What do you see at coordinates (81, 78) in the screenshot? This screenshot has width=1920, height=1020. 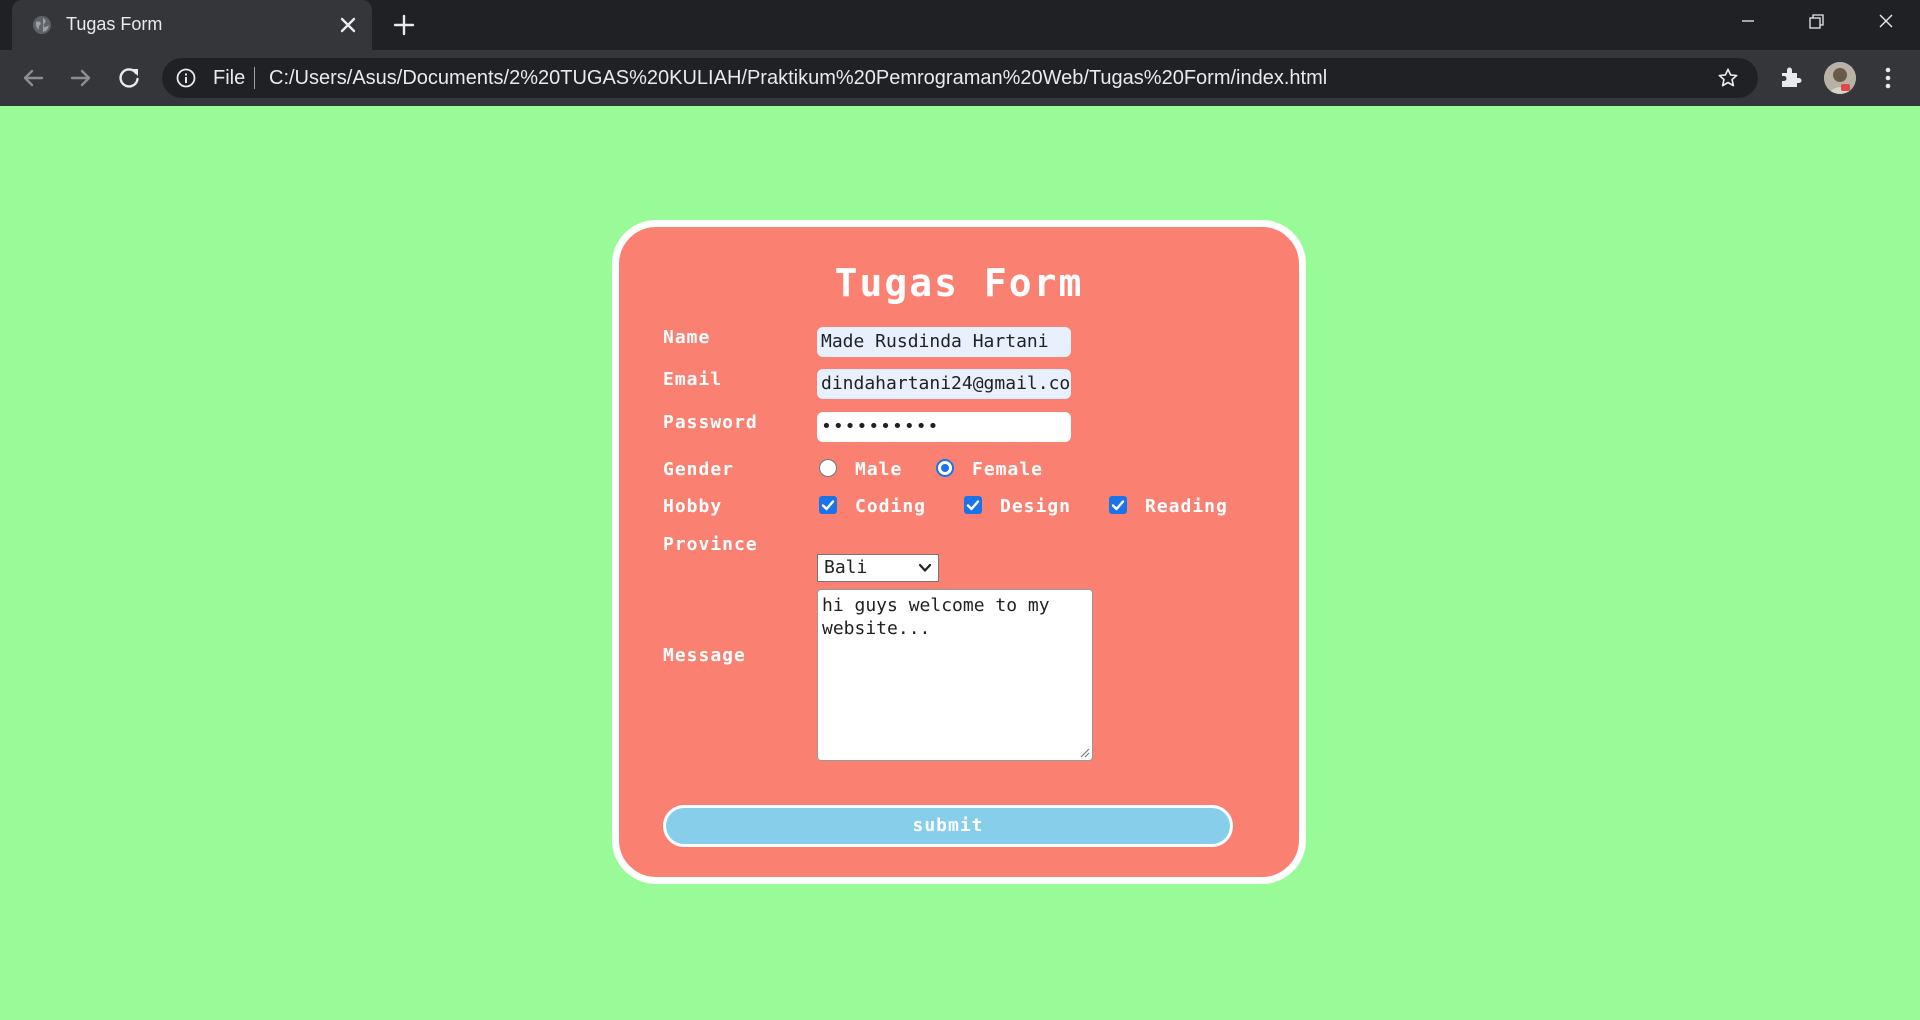 I see `forward-arrow-icon` at bounding box center [81, 78].